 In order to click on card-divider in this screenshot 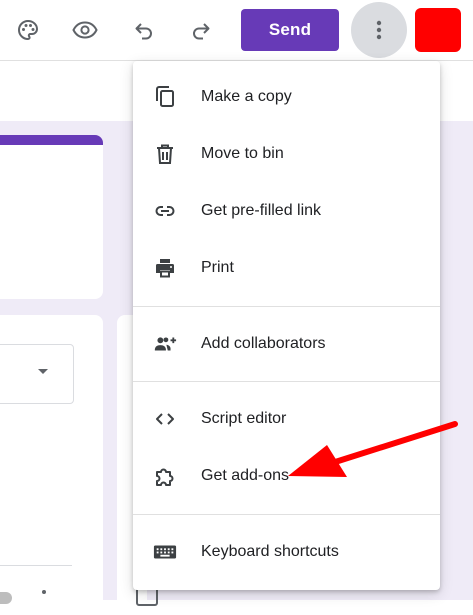, I will do `click(36, 565)`.